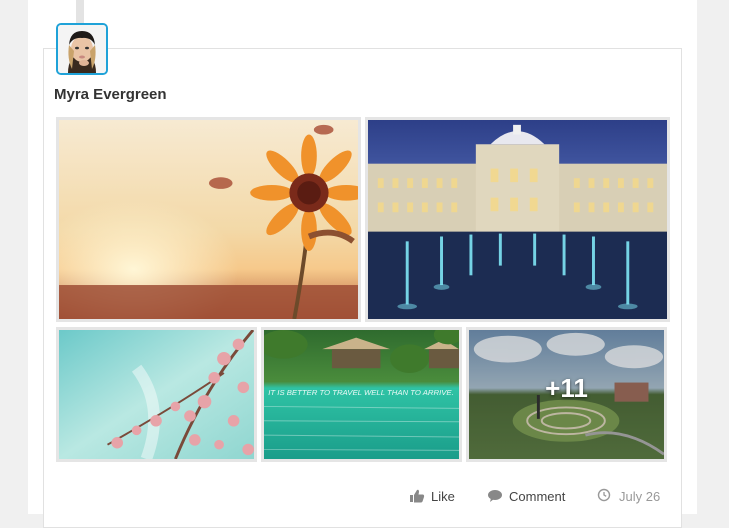 The height and width of the screenshot is (528, 729). Describe the element at coordinates (82, 49) in the screenshot. I see `avatar` at that location.